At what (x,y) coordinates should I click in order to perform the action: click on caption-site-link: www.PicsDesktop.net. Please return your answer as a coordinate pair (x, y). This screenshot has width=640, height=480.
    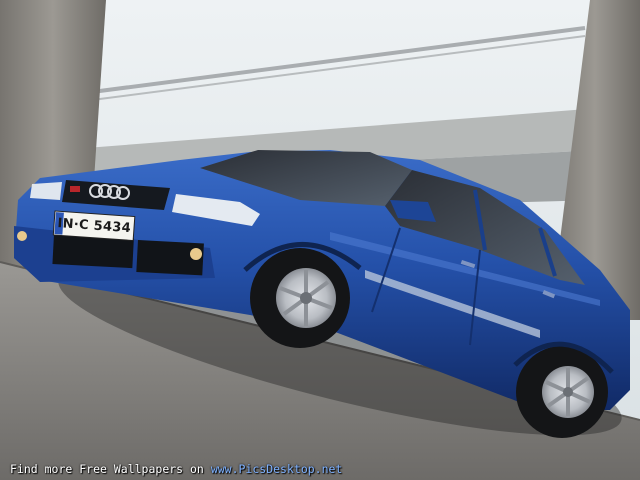
    Looking at the image, I should click on (277, 469).